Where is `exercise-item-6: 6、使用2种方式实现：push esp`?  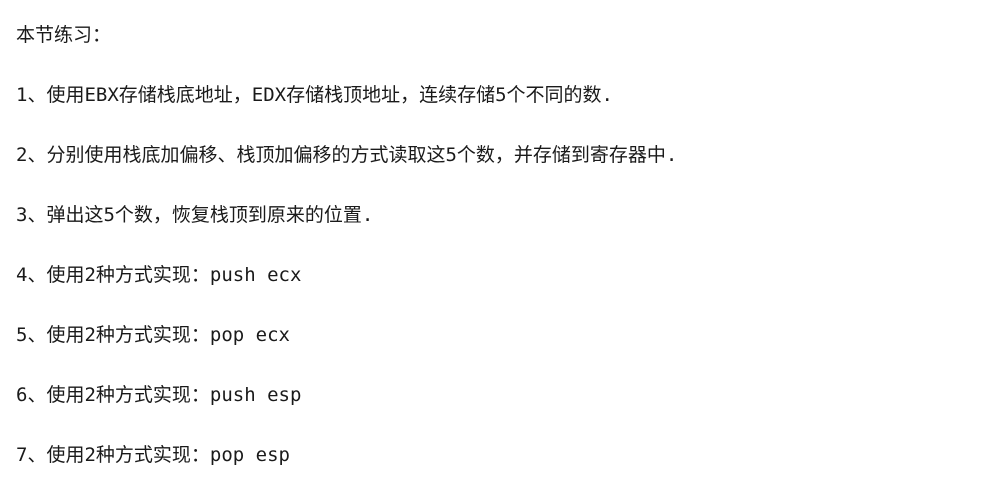
exercise-item-6: 6、使用2种方式实现：push esp is located at coordinates (159, 395).